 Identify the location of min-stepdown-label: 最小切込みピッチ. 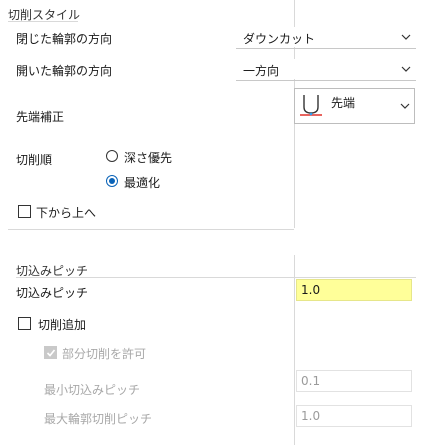
(92, 390).